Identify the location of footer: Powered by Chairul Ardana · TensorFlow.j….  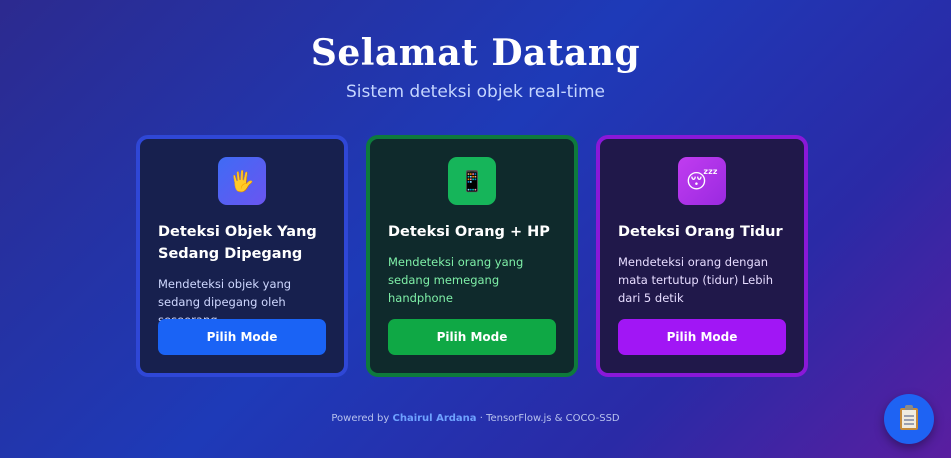
(475, 418).